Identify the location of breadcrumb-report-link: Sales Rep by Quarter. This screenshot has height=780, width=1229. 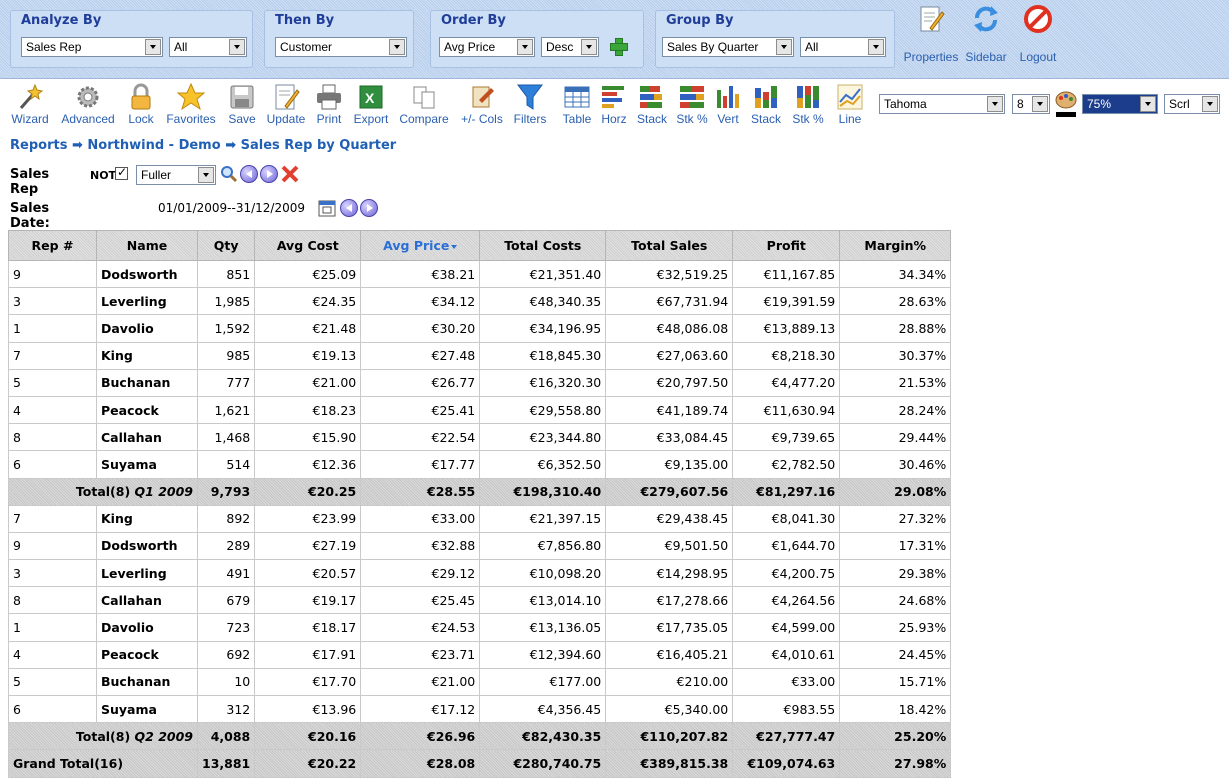
(319, 145).